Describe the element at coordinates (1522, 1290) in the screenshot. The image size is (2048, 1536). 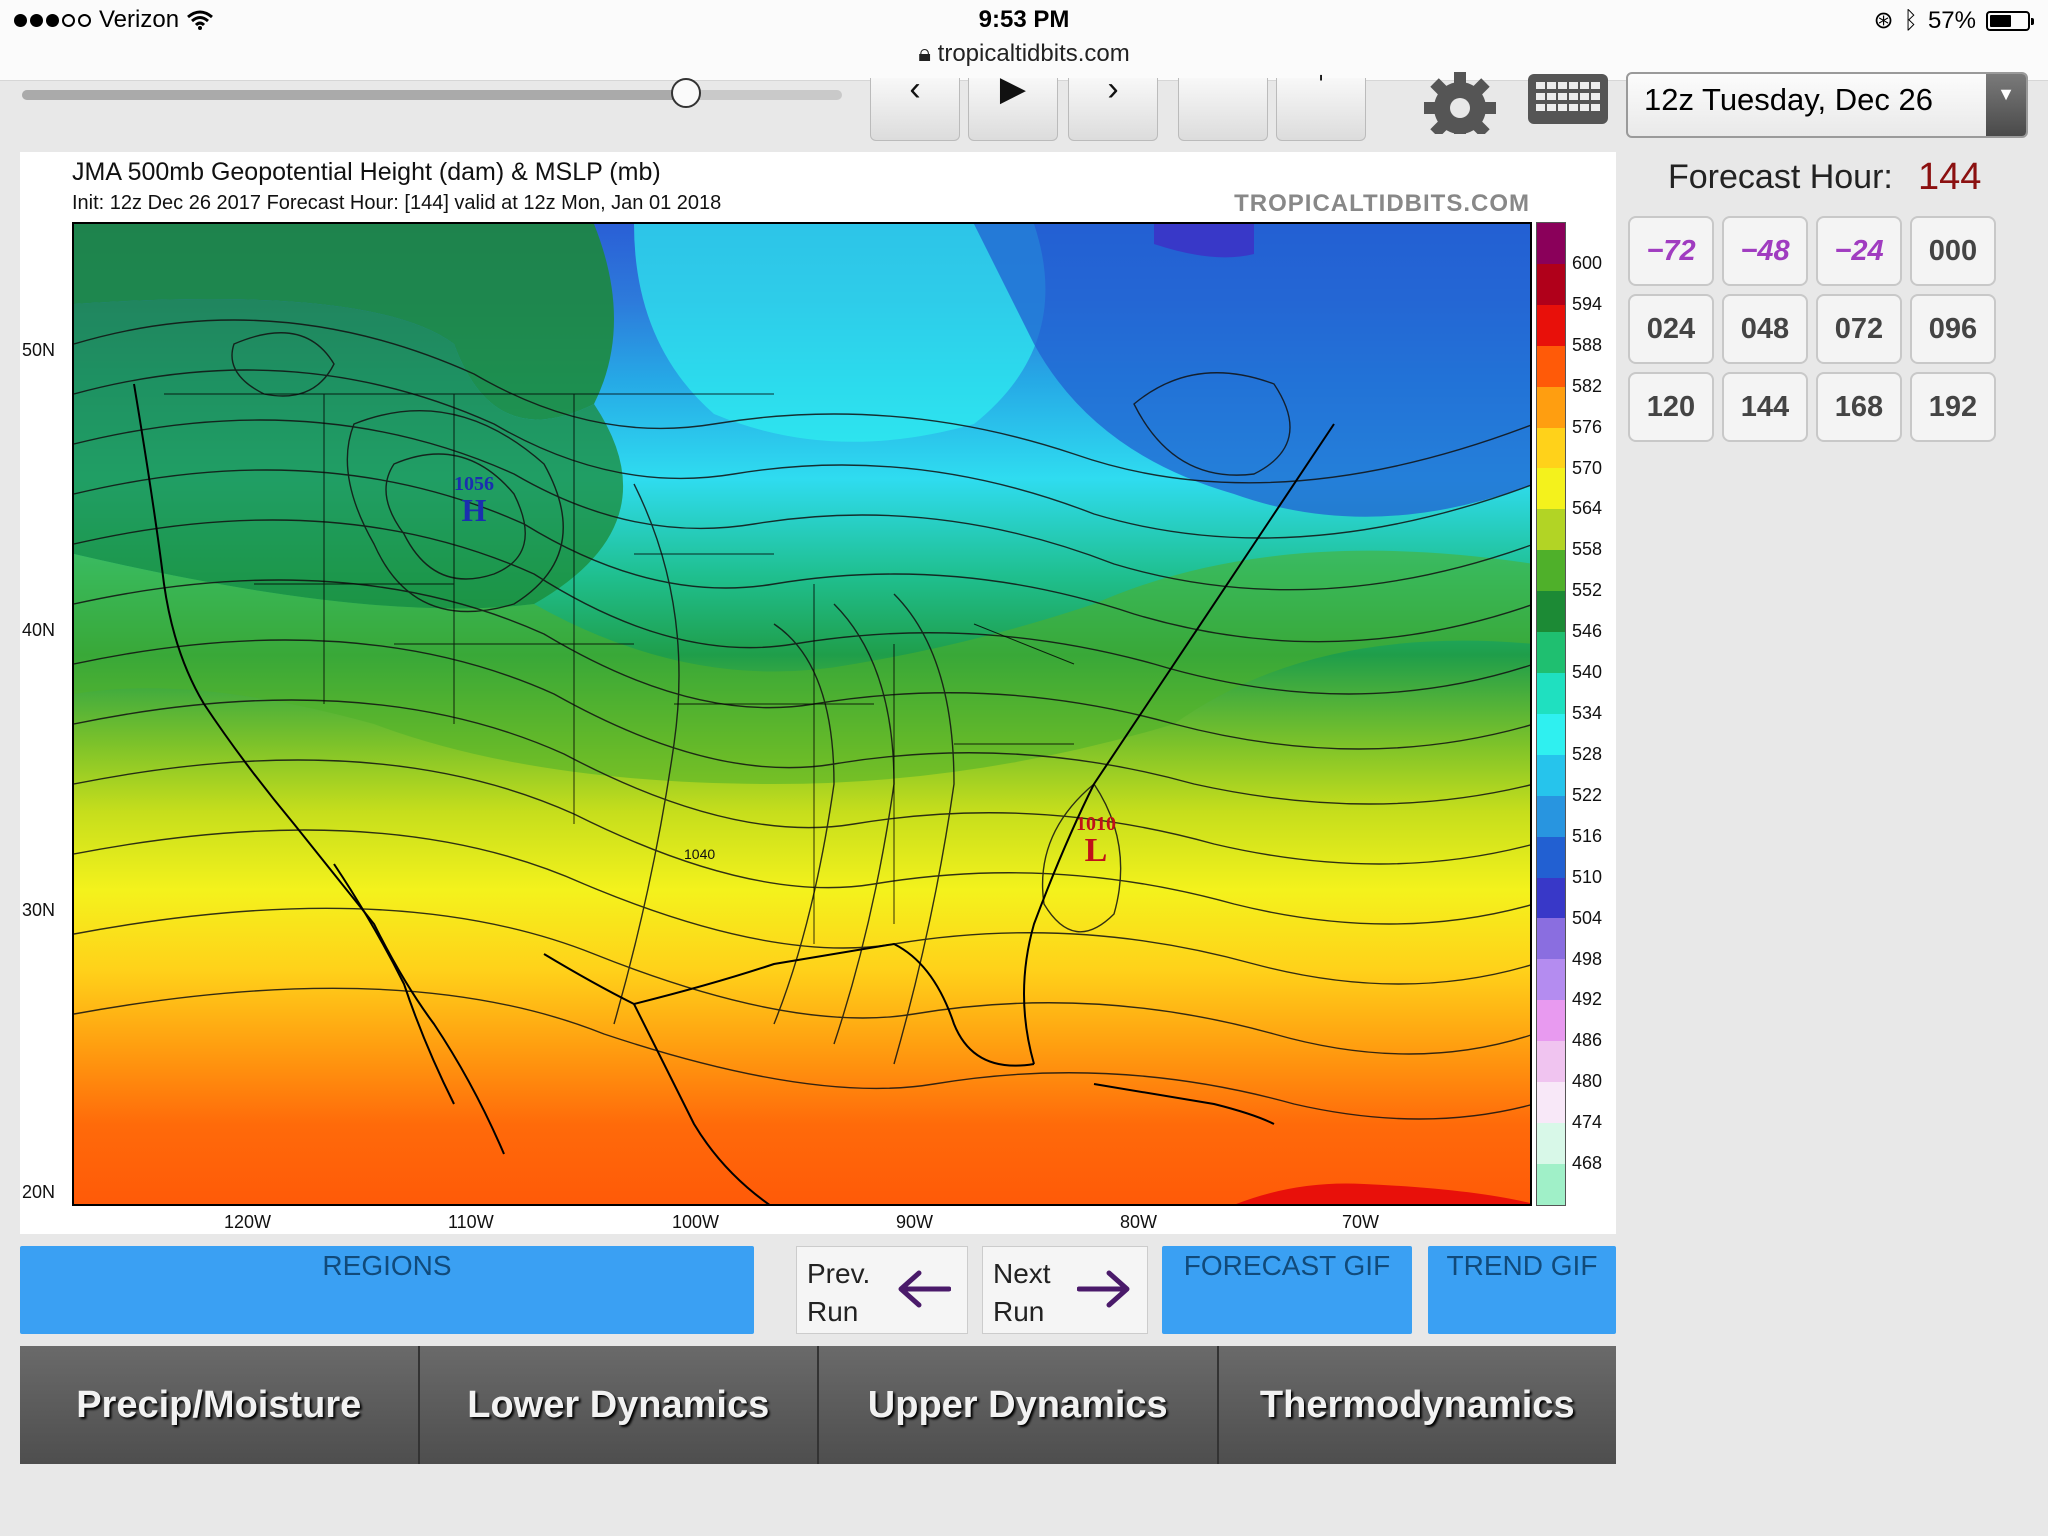
I see `trend-gif-button: TREND GIF` at that location.